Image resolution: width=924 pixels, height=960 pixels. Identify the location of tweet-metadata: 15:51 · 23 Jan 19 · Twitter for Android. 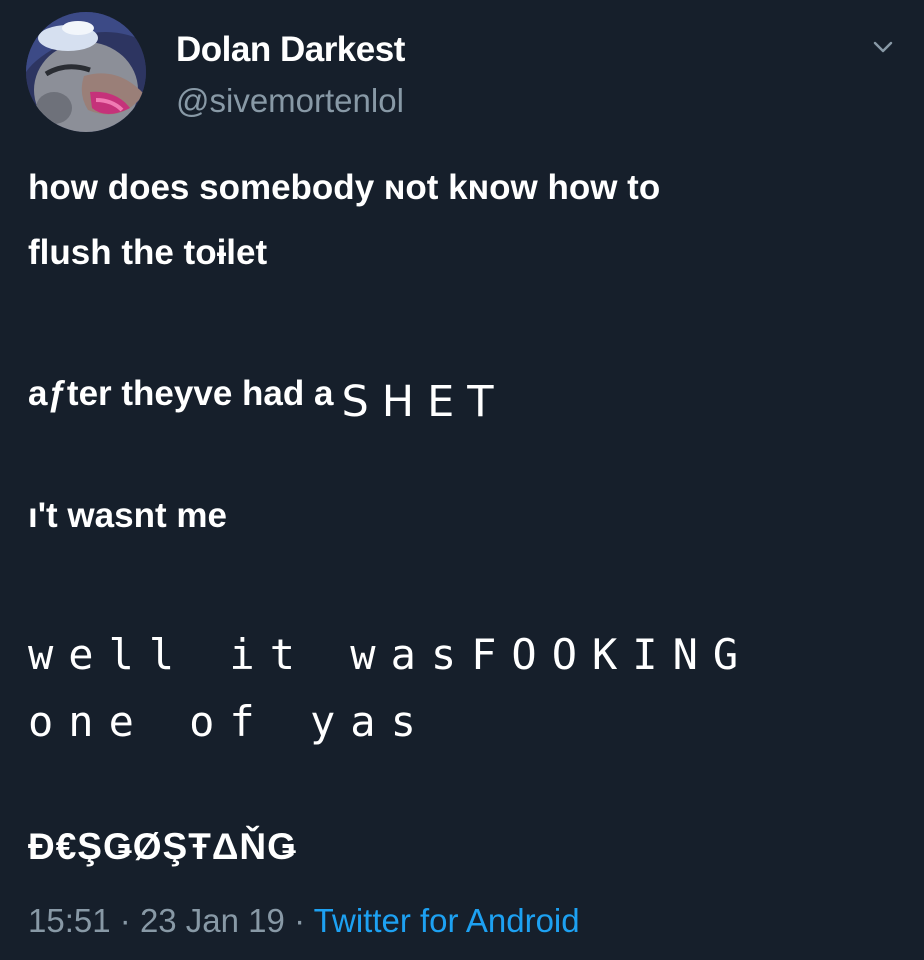
(304, 921).